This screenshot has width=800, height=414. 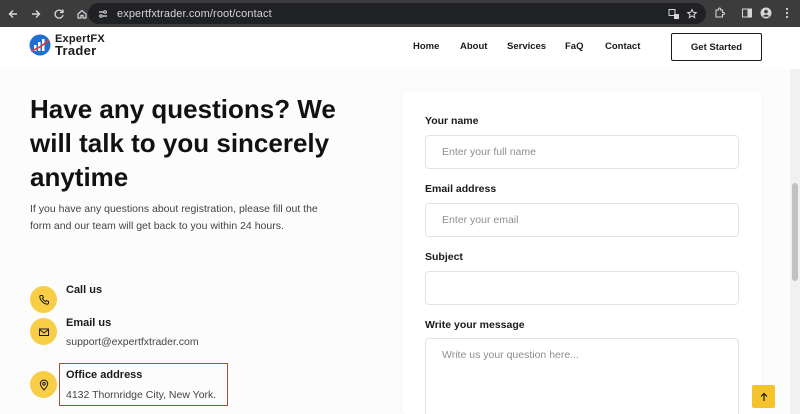 I want to click on message-label: Write your message, so click(x=475, y=325).